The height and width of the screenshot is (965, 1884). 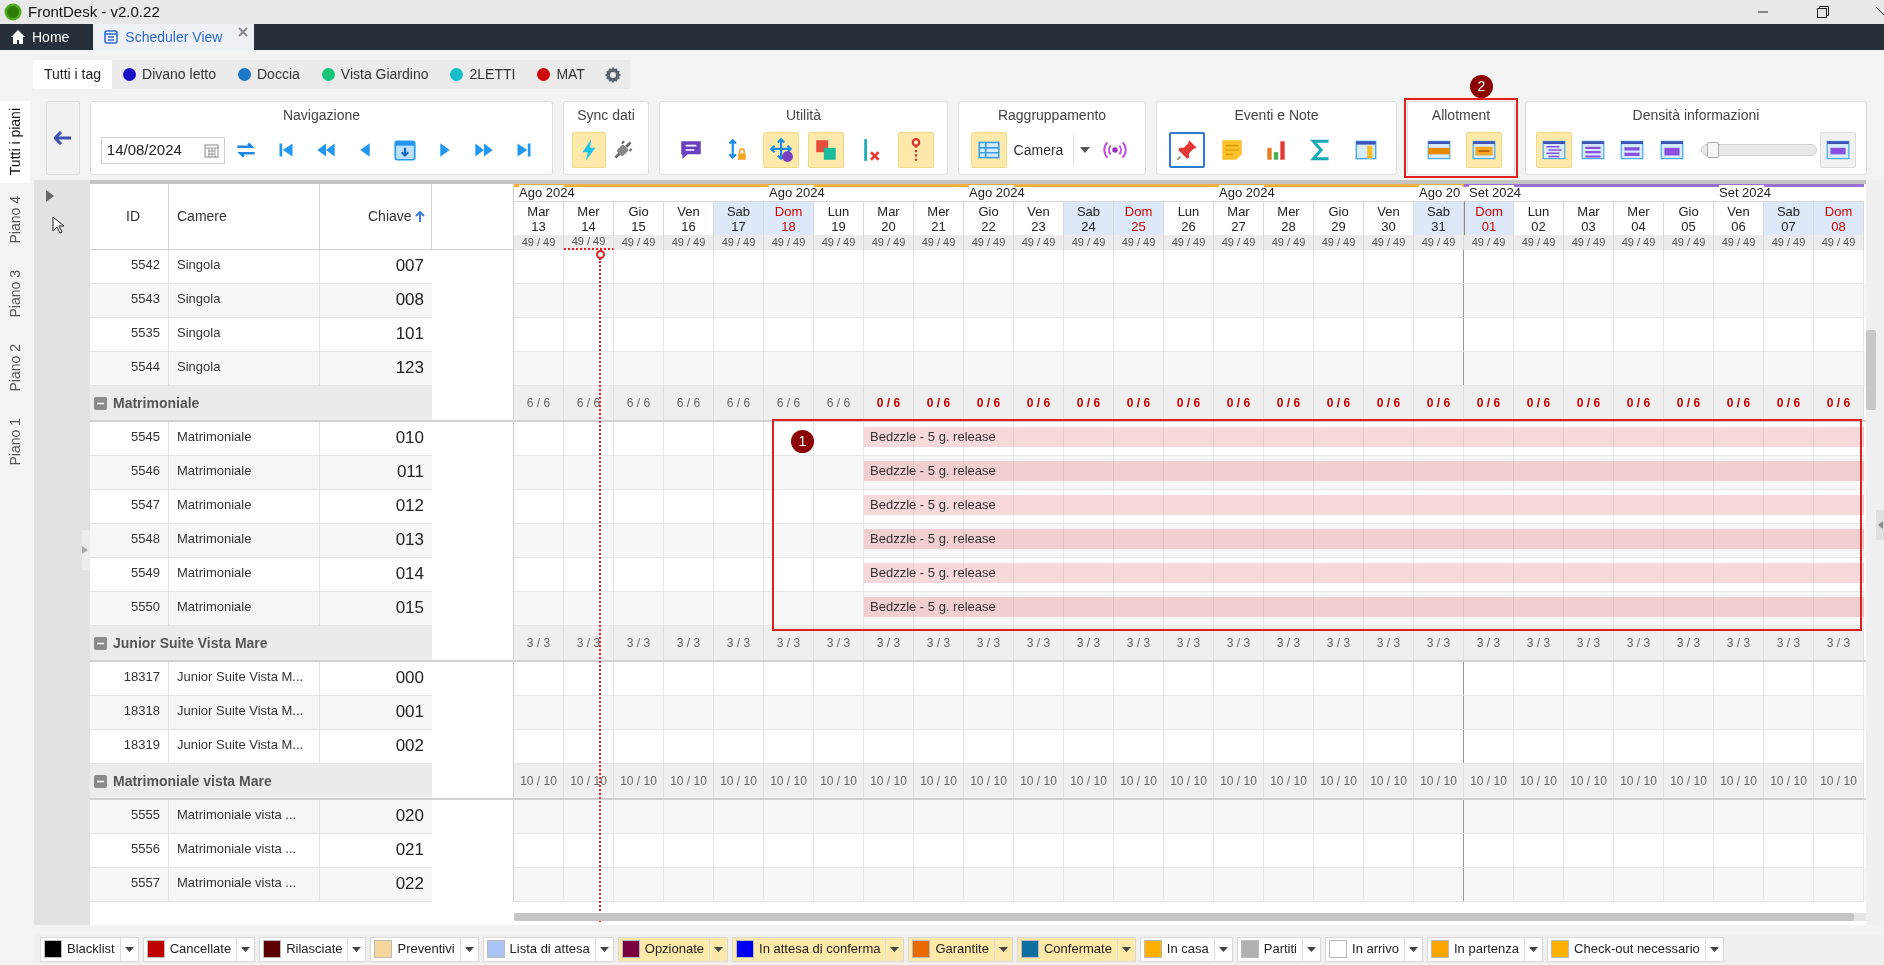 I want to click on status-filter: Garantite, so click(x=960, y=949).